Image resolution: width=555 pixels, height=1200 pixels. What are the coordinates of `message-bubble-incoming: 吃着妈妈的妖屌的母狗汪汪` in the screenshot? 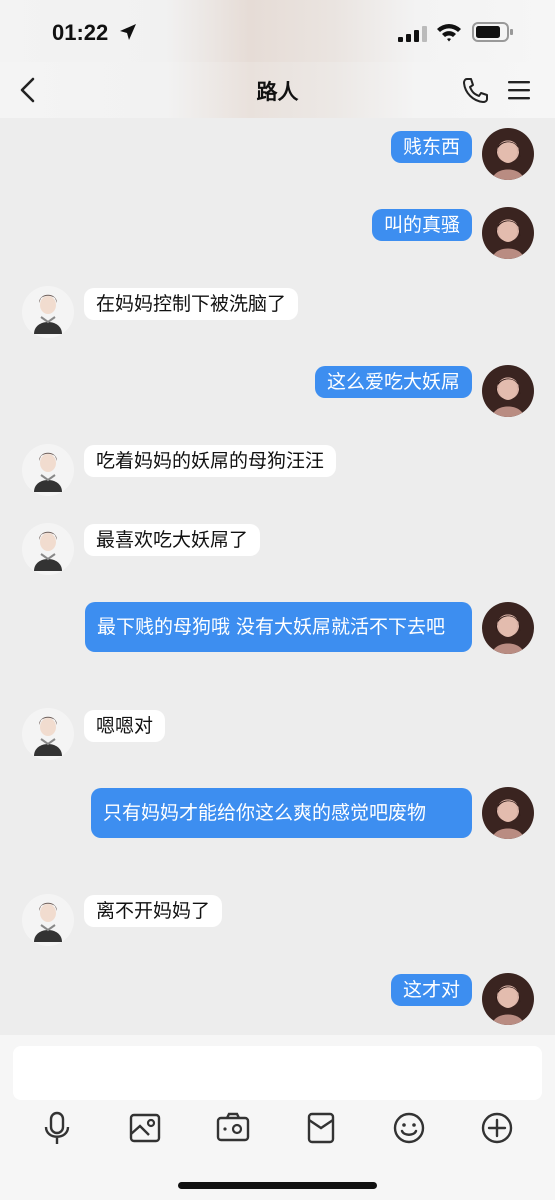 It's located at (210, 461).